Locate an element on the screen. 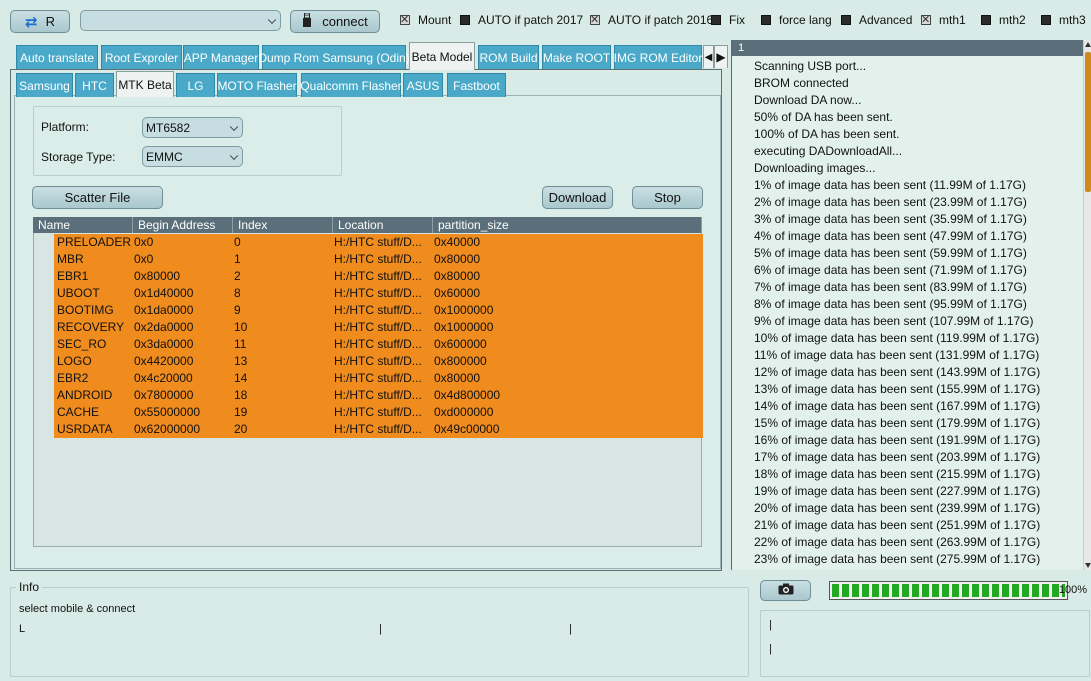 The image size is (1091, 681). scroll-thumb is located at coordinates (1088, 122).